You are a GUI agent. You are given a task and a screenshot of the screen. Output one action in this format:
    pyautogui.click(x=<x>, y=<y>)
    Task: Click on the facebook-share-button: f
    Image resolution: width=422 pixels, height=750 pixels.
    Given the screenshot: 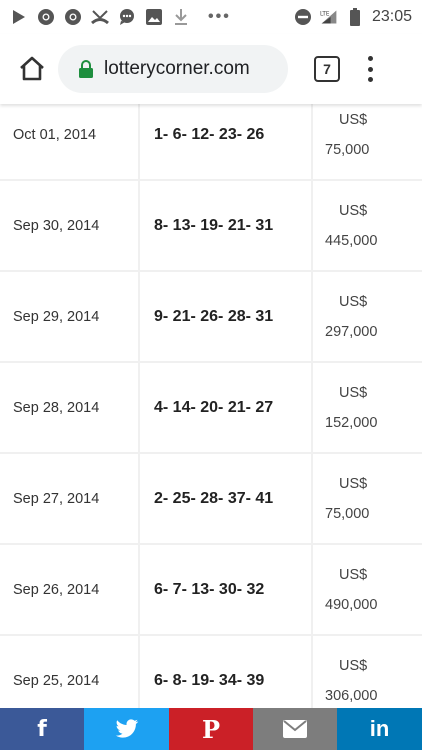 What is the action you would take?
    pyautogui.click(x=42, y=729)
    